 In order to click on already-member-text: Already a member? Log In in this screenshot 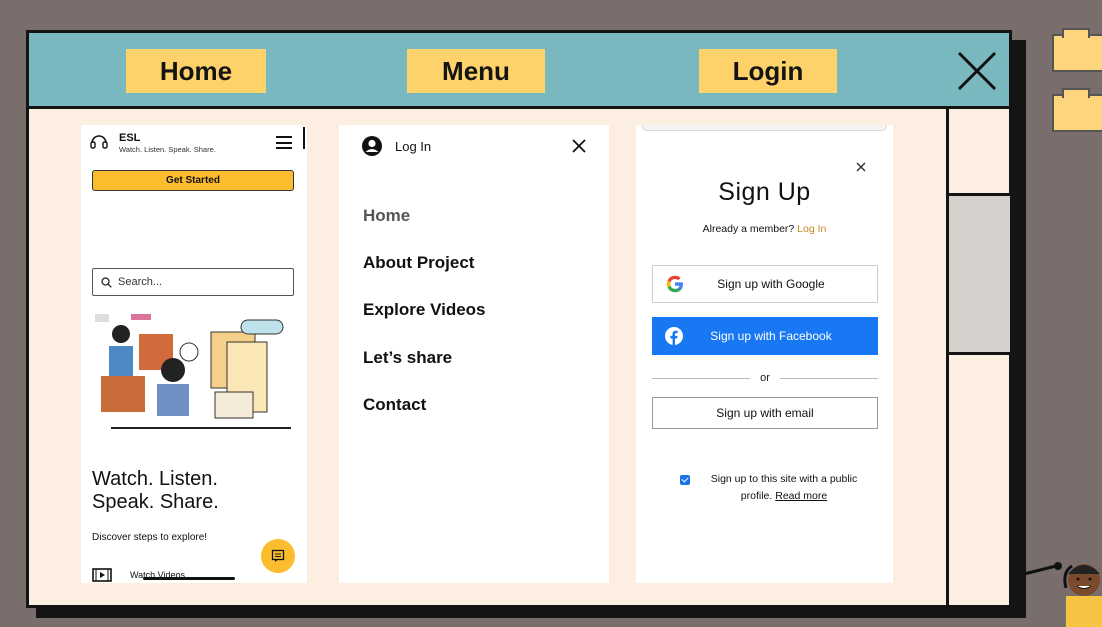, I will do `click(764, 229)`.